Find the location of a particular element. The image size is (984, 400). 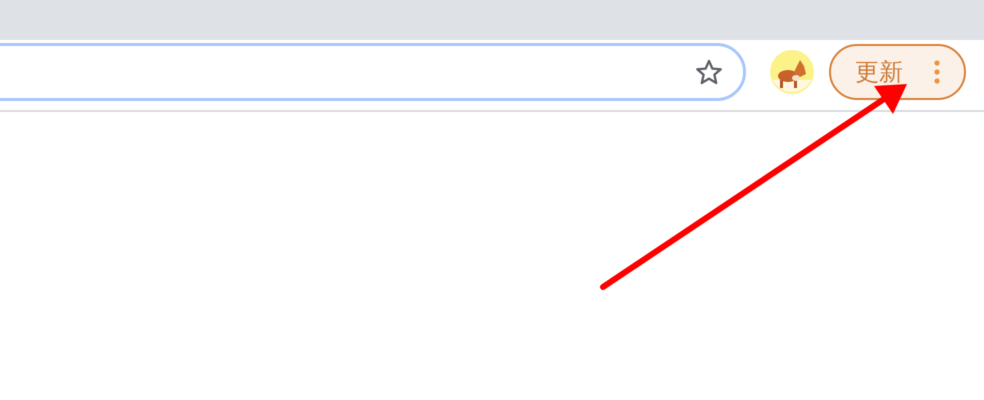

address-field is located at coordinates (373, 72).